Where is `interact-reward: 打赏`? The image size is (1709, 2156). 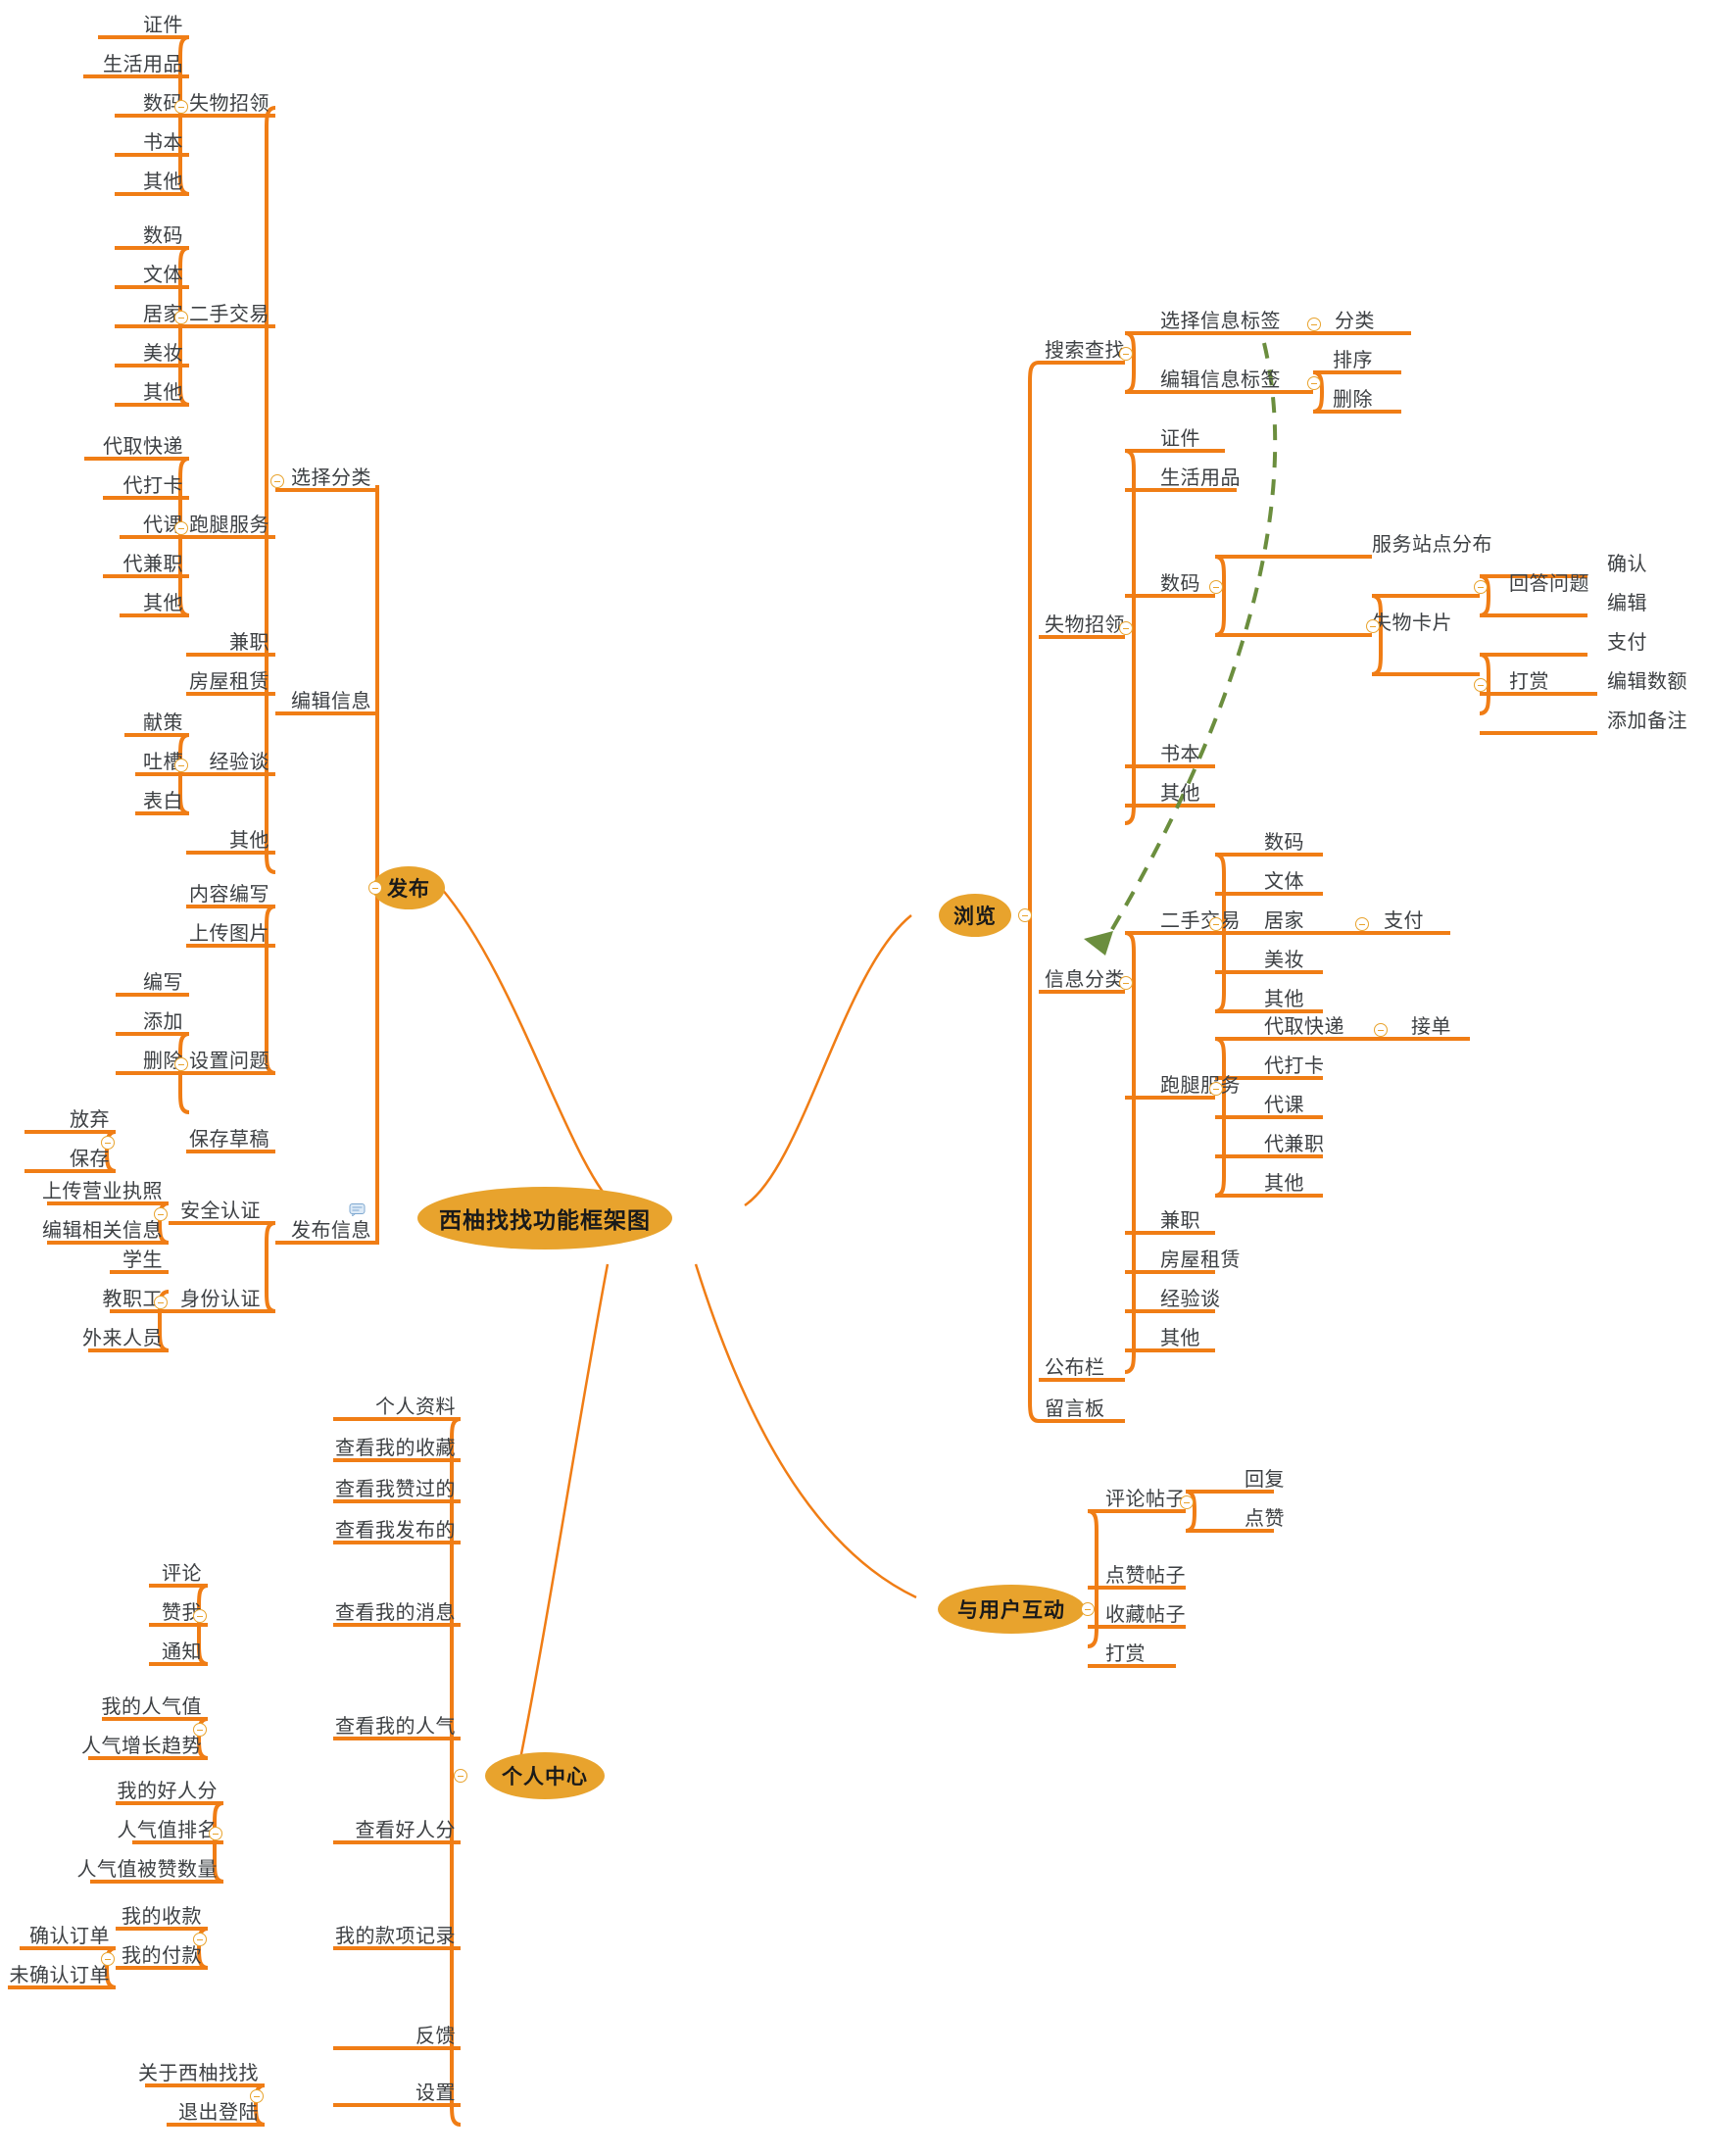 interact-reward: 打赏 is located at coordinates (1125, 1654).